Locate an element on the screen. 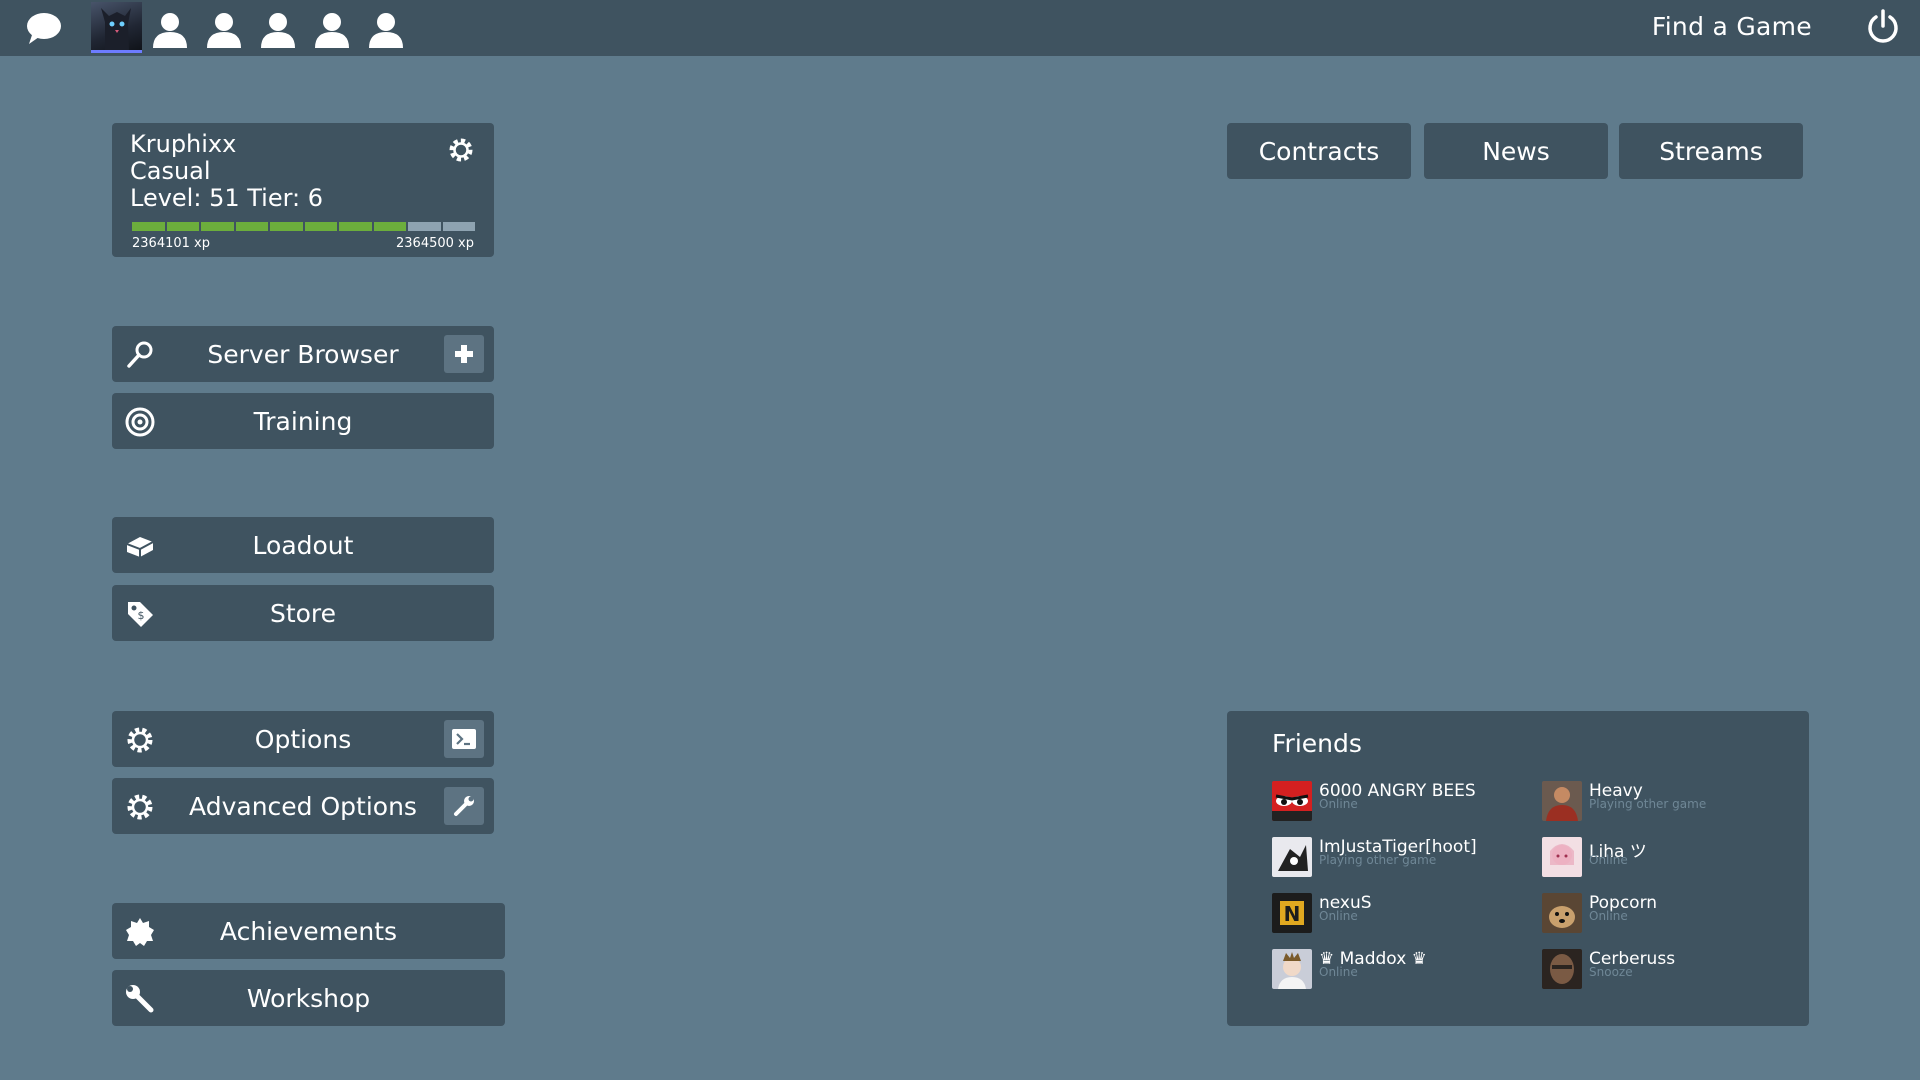 This screenshot has height=1080, width=1920. friend-item: Popcorn Online is located at coordinates (1667, 915).